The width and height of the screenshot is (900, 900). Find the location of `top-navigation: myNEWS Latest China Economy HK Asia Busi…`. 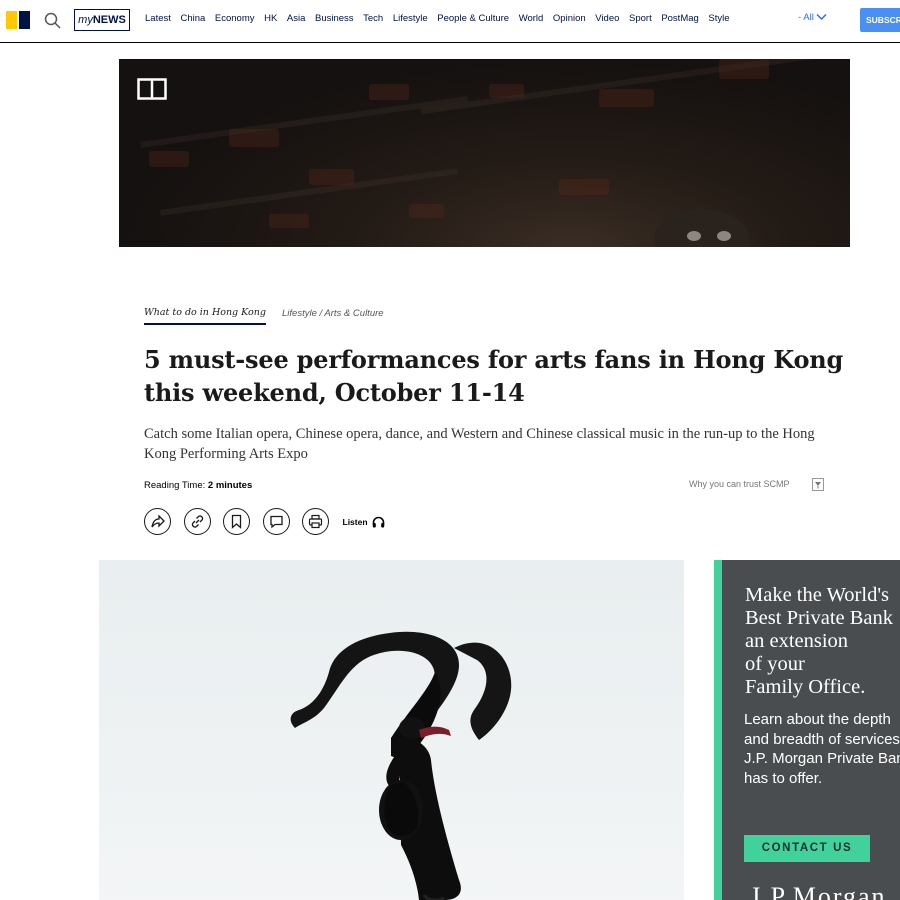

top-navigation: myNEWS Latest China Economy HK Asia Busi… is located at coordinates (450, 21).